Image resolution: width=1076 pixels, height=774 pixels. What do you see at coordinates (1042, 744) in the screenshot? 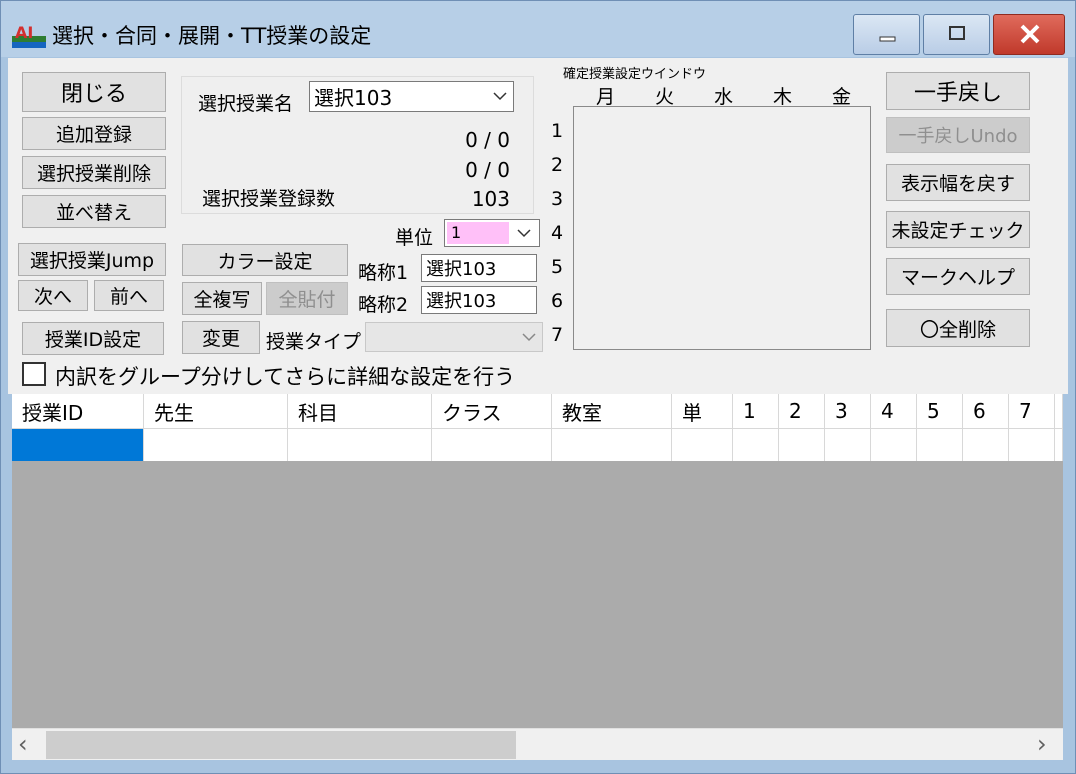
I see `scroll-right-icon: ›` at bounding box center [1042, 744].